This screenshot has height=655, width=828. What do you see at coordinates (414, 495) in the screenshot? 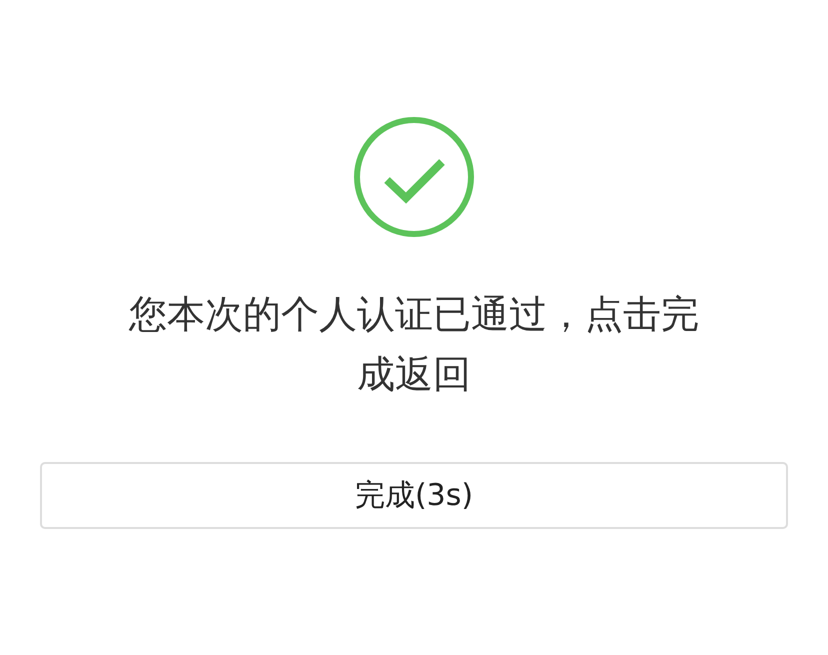
I see `done-button: 完成(3s)` at bounding box center [414, 495].